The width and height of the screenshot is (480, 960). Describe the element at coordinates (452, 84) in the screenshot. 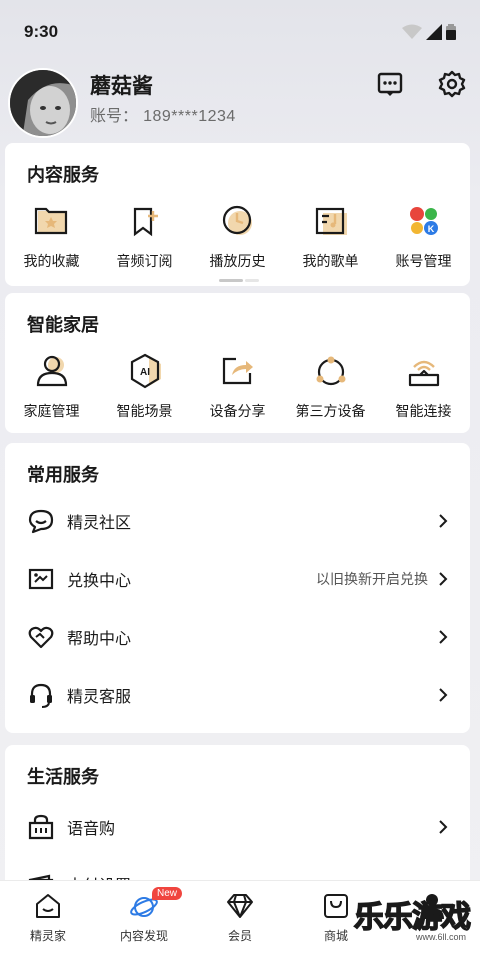

I see `settings-gear-icon` at that location.